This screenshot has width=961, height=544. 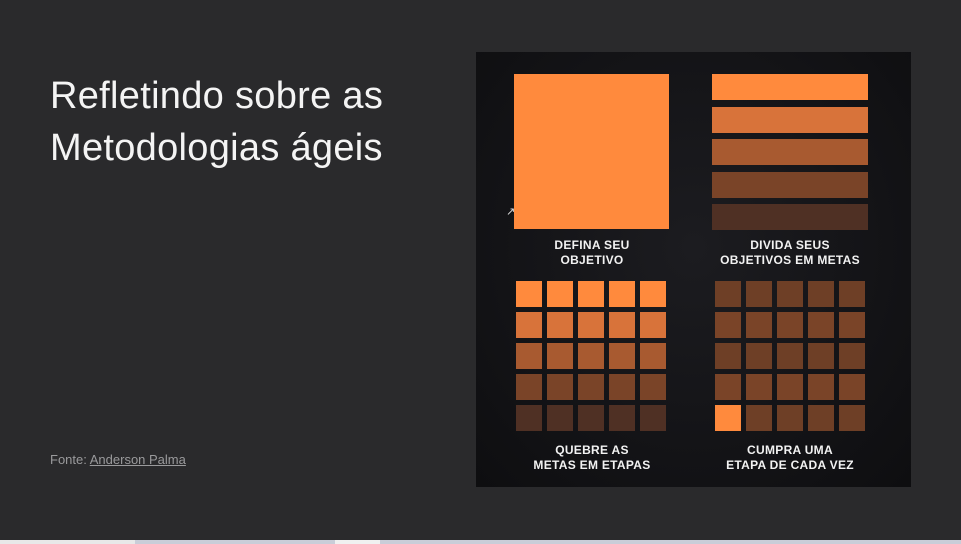 What do you see at coordinates (790, 457) in the screenshot?
I see `label-one-step-at-a-time: CUMPRA UMA ETAPA DE CADA VEZ` at bounding box center [790, 457].